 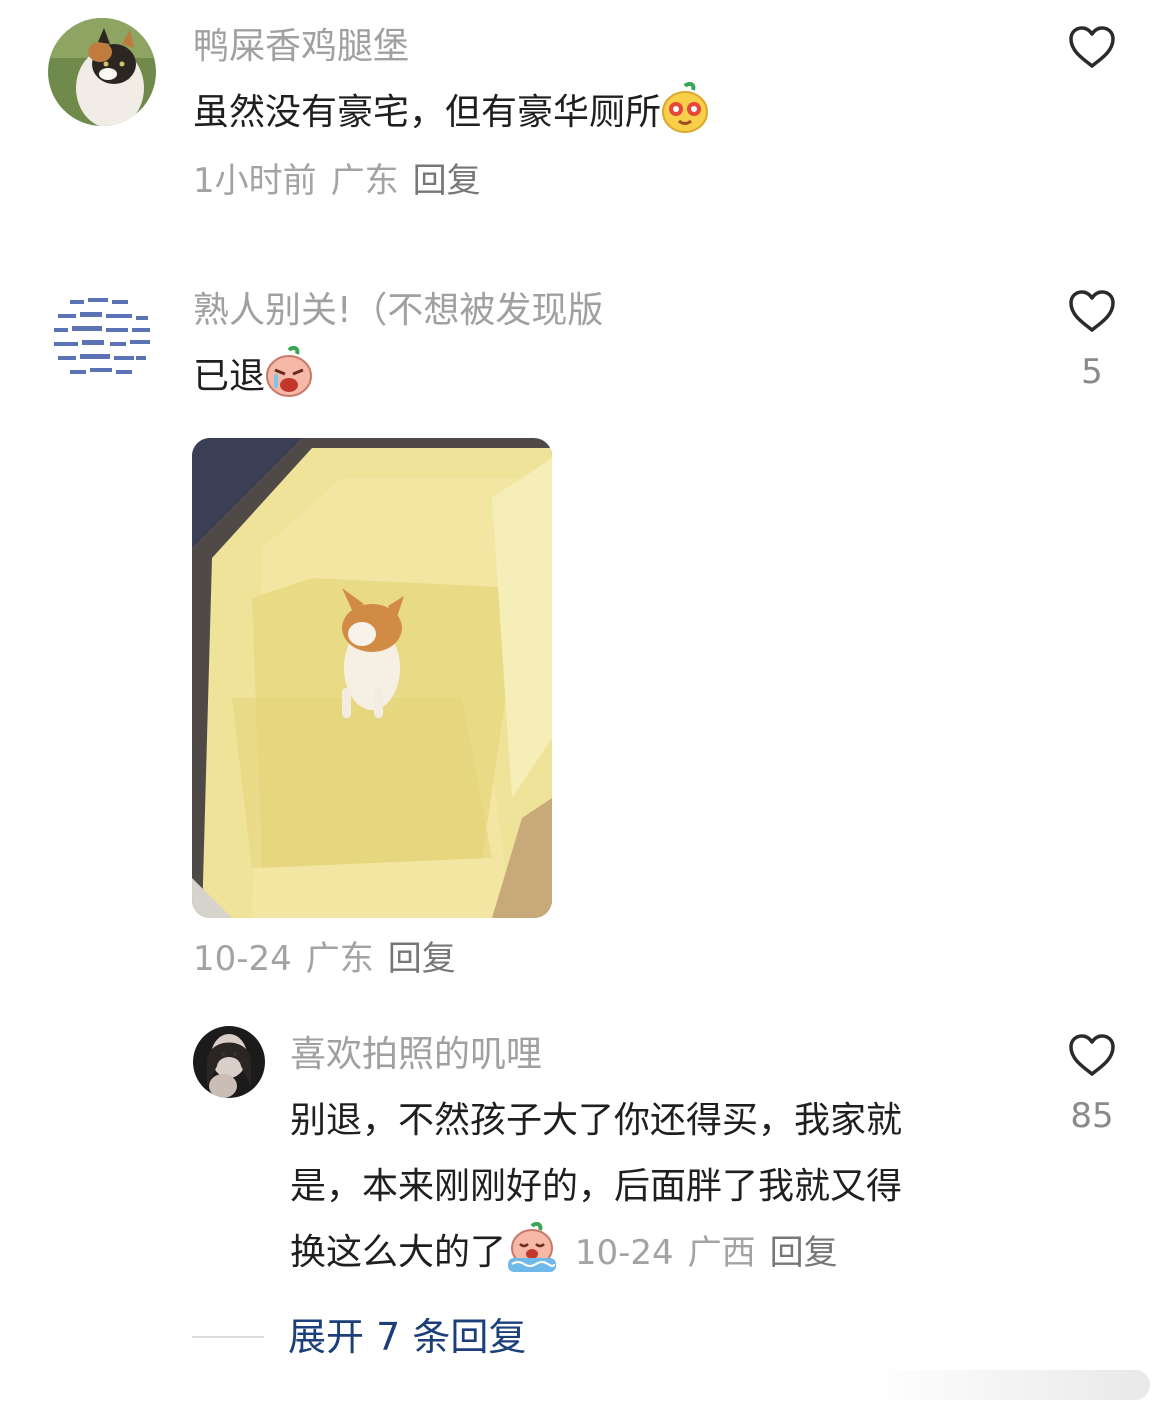 What do you see at coordinates (596, 1186) in the screenshot?
I see `reply-text-line: 是，本来刚刚好的，后面胖了我就又得` at bounding box center [596, 1186].